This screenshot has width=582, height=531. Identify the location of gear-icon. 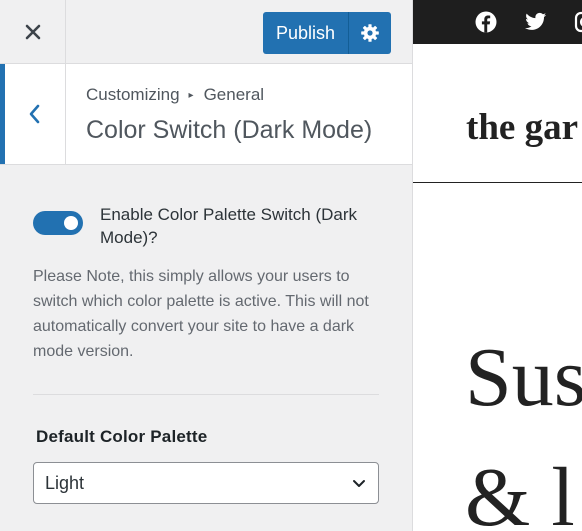
(370, 33).